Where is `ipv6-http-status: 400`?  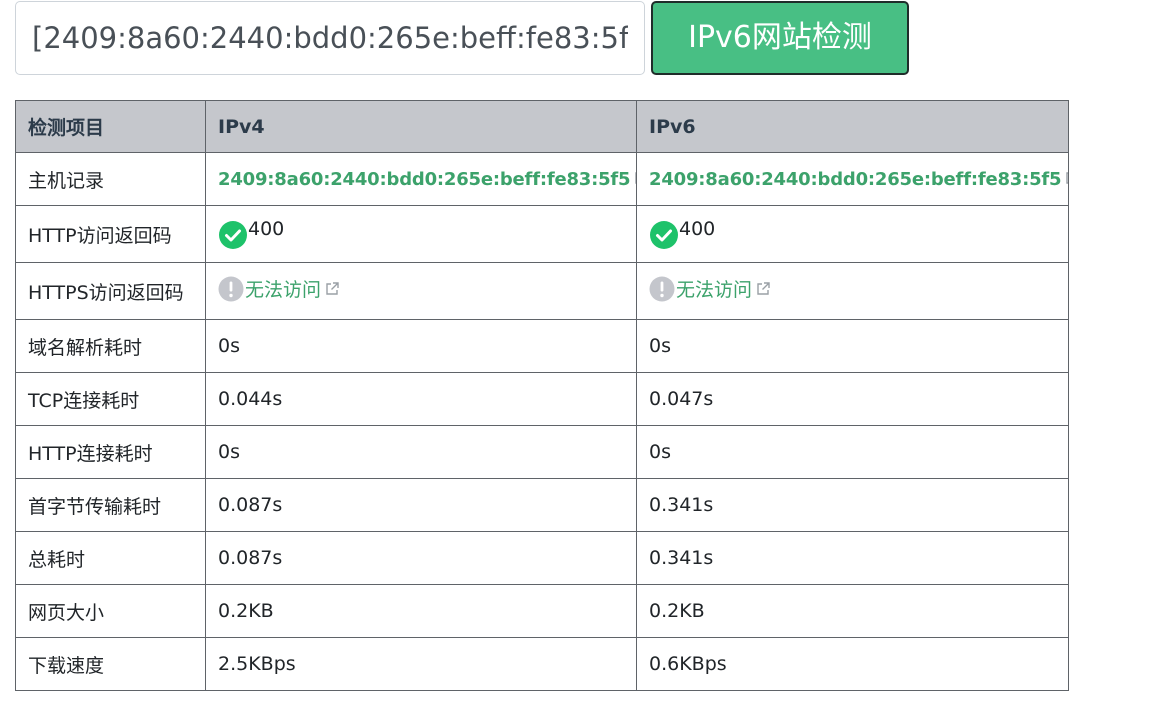
ipv6-http-status: 400 is located at coordinates (697, 228).